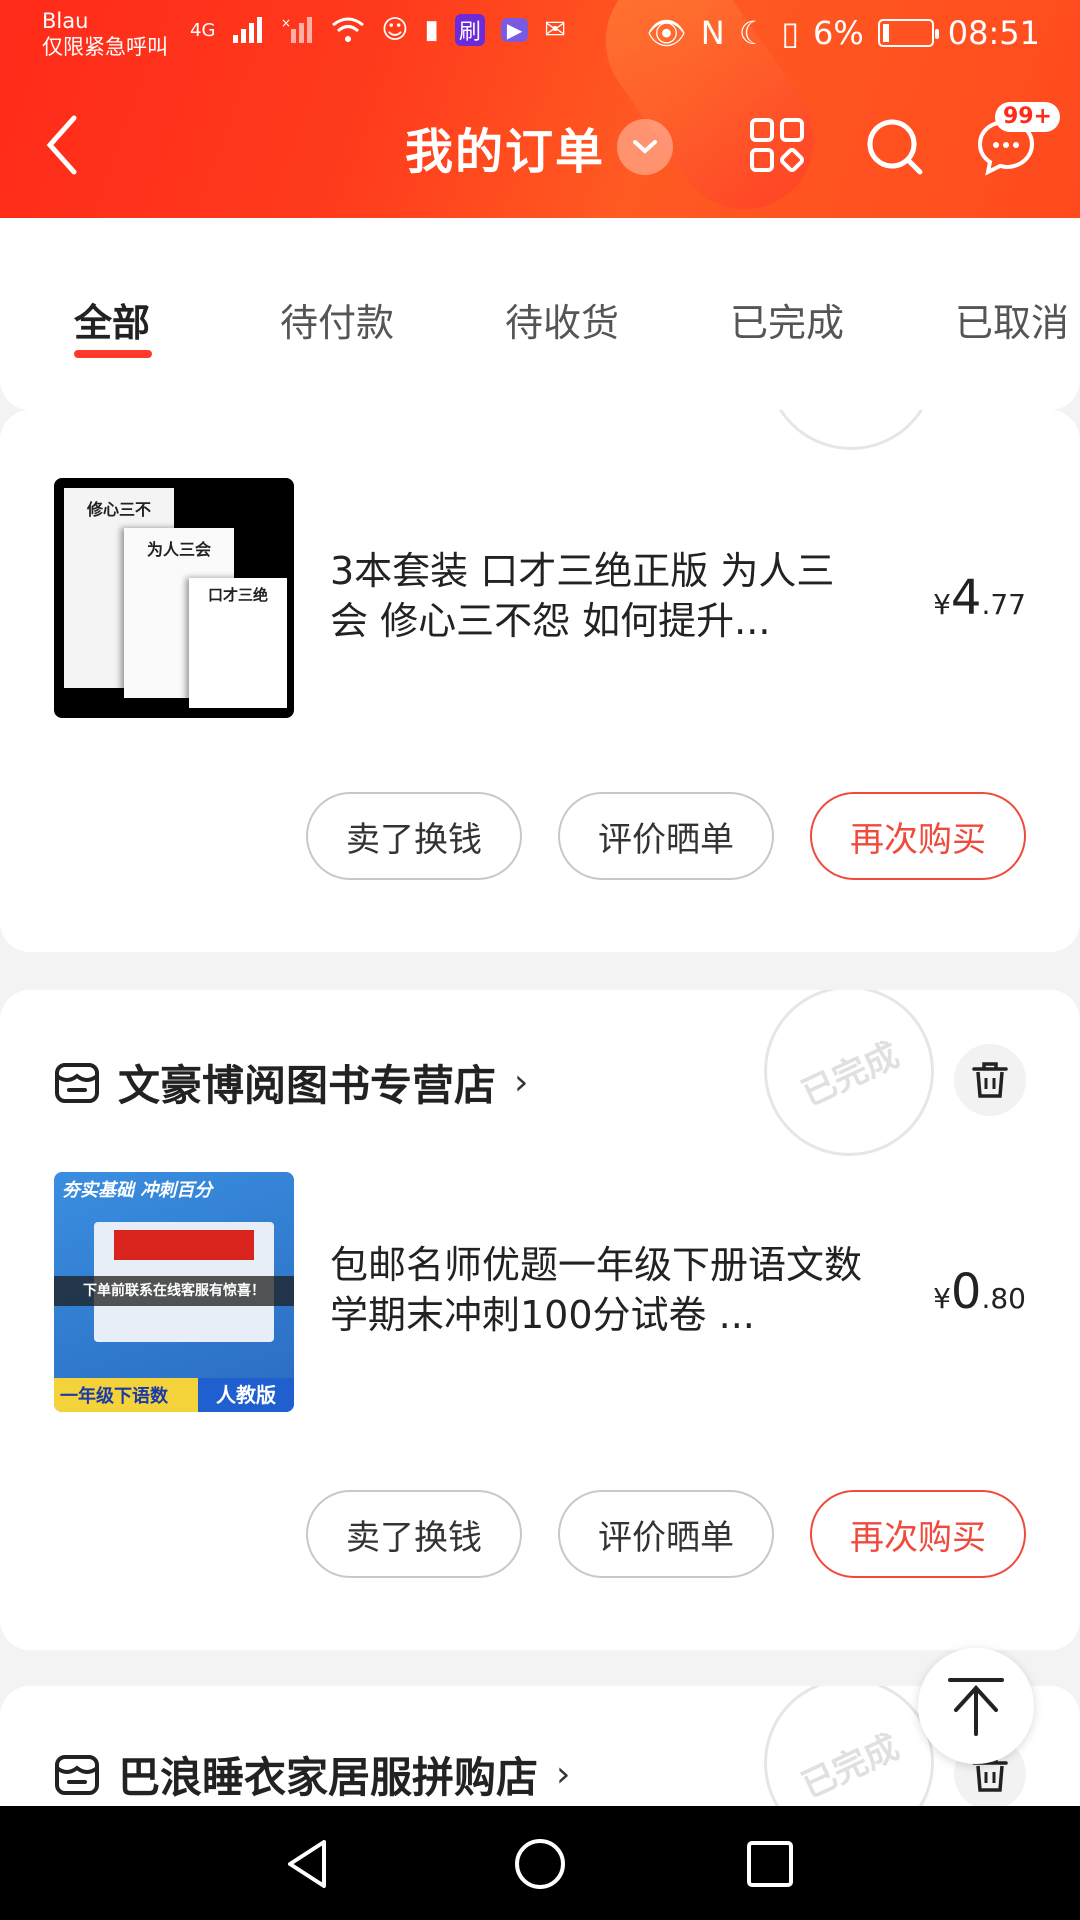 The image size is (1080, 1920). Describe the element at coordinates (378, 30) in the screenshot. I see `status-icons-left: 4G × ☺ ▮ 刷 ▶ ✉` at that location.